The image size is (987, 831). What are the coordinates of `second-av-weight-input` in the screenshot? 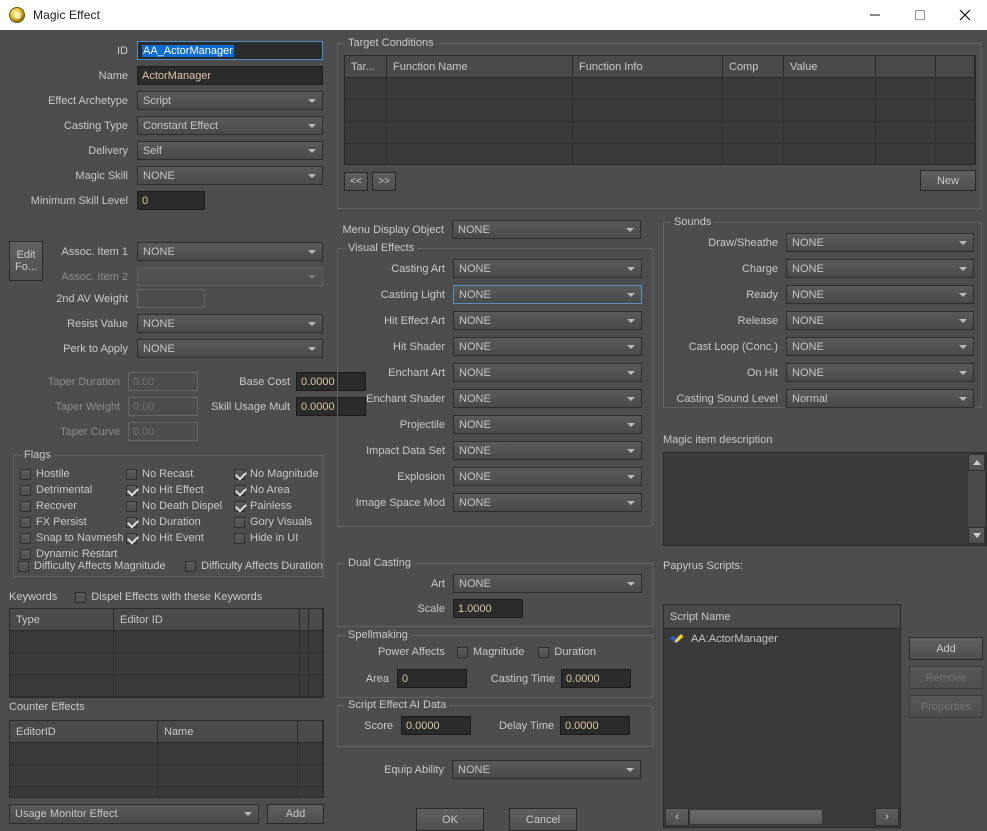 It's located at (171, 298).